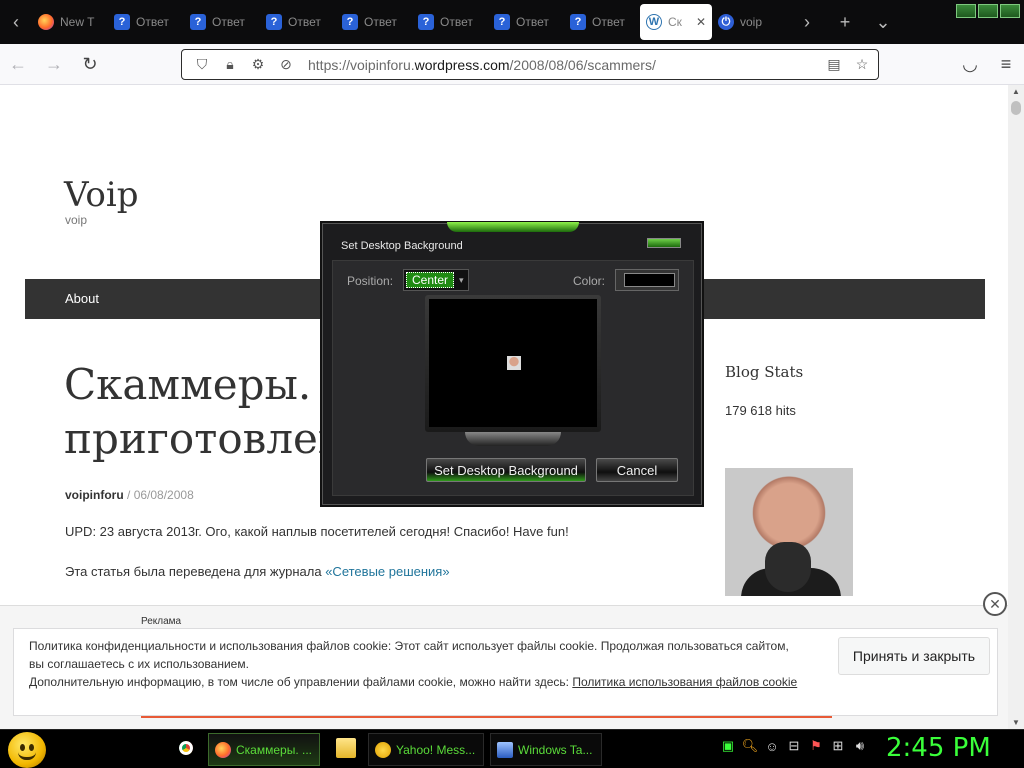 Image resolution: width=1024 pixels, height=768 pixels. What do you see at coordinates (772, 746) in the screenshot?
I see `messenger-tray-icon: ☺` at bounding box center [772, 746].